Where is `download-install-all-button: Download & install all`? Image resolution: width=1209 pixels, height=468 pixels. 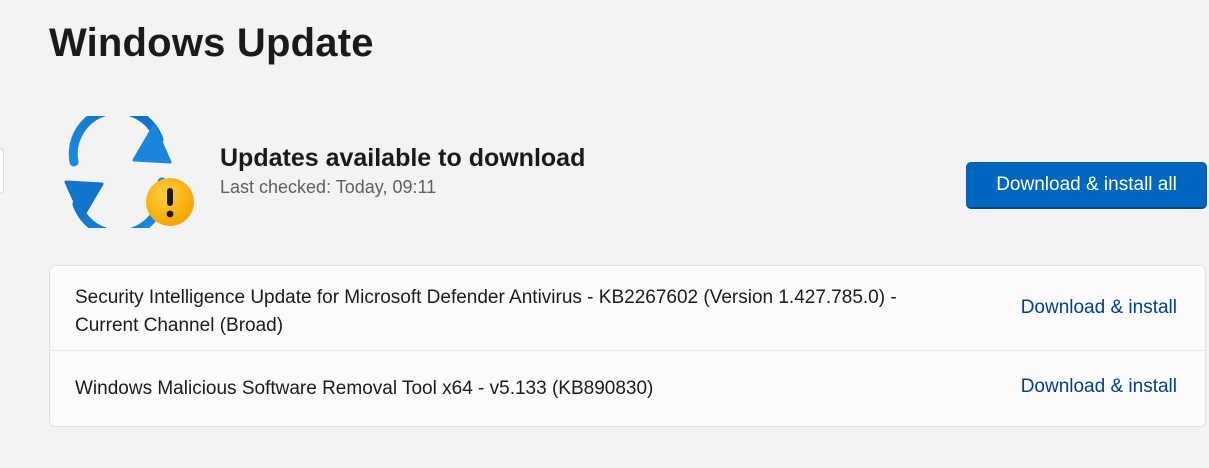 download-install-all-button: Download & install all is located at coordinates (1086, 185).